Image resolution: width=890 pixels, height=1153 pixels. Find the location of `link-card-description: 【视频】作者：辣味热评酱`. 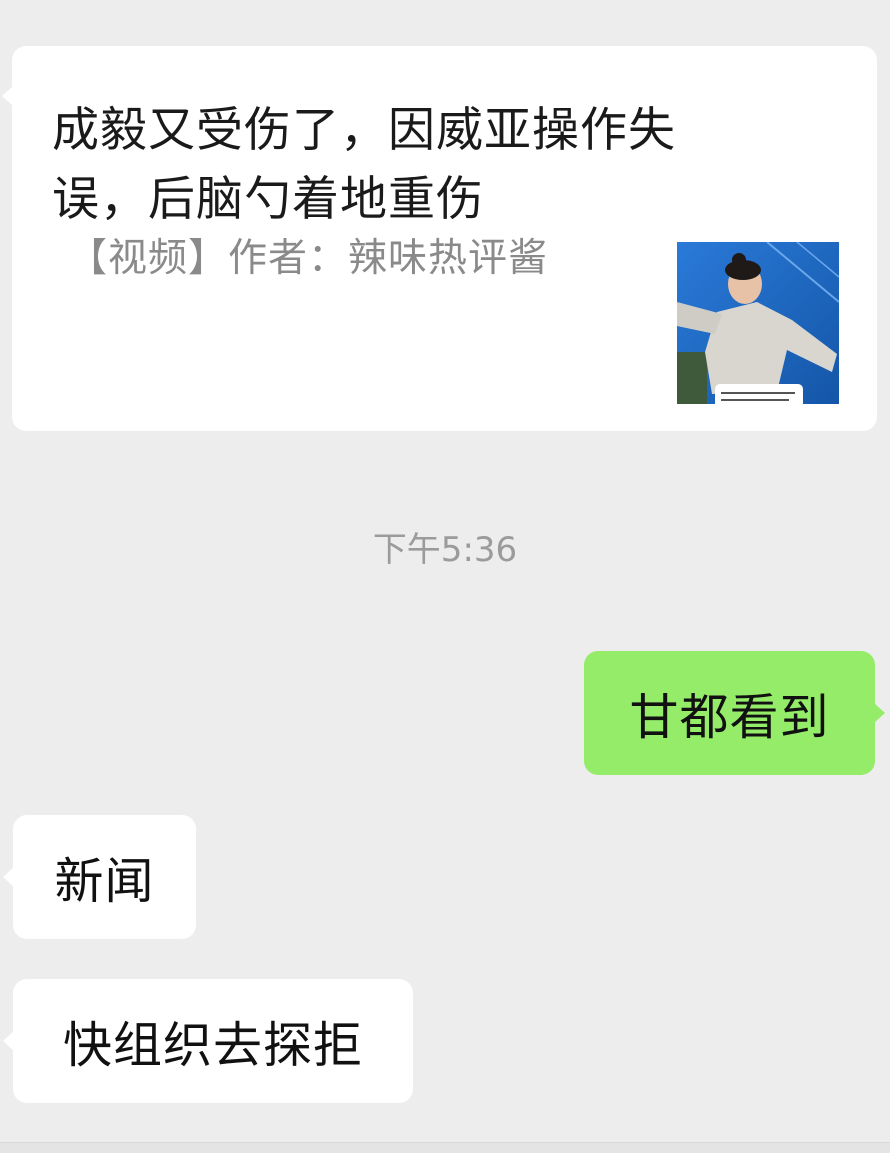

link-card-description: 【视频】作者：辣味热评酱 is located at coordinates (308, 258).